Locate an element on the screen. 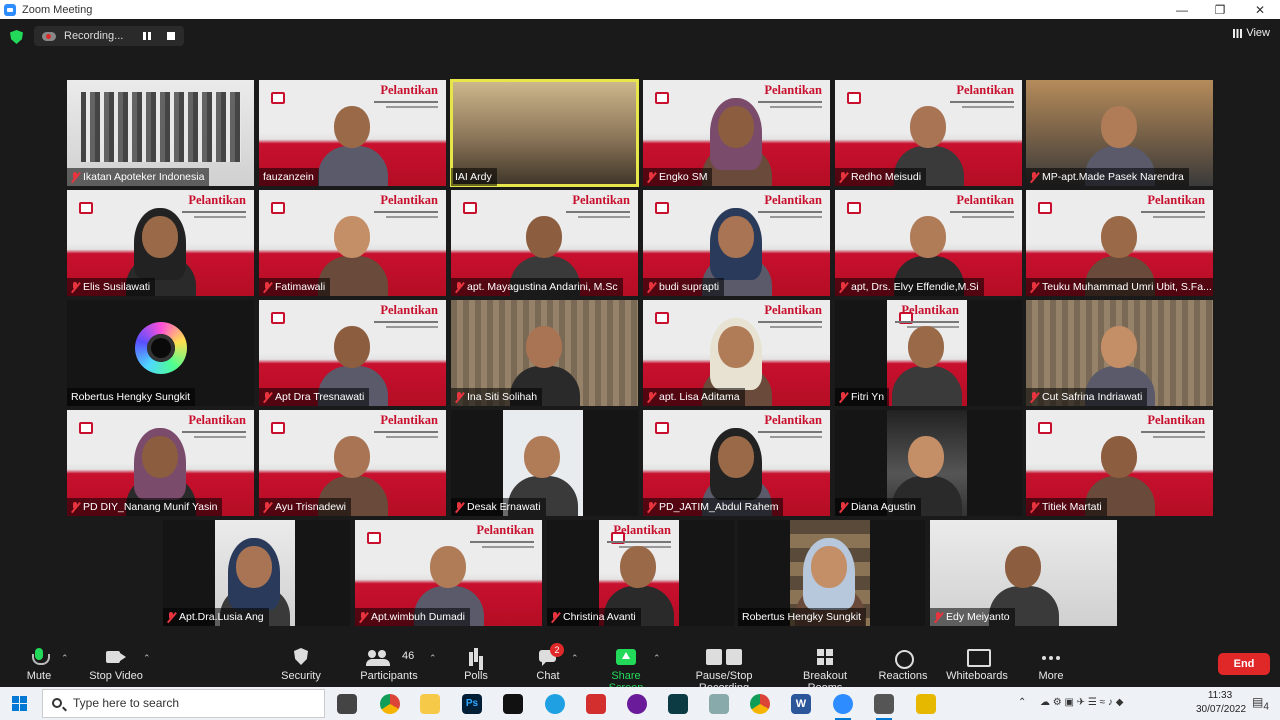 This screenshot has width=1280, height=720. whiteboards-button: Whiteboards is located at coordinates (977, 665).